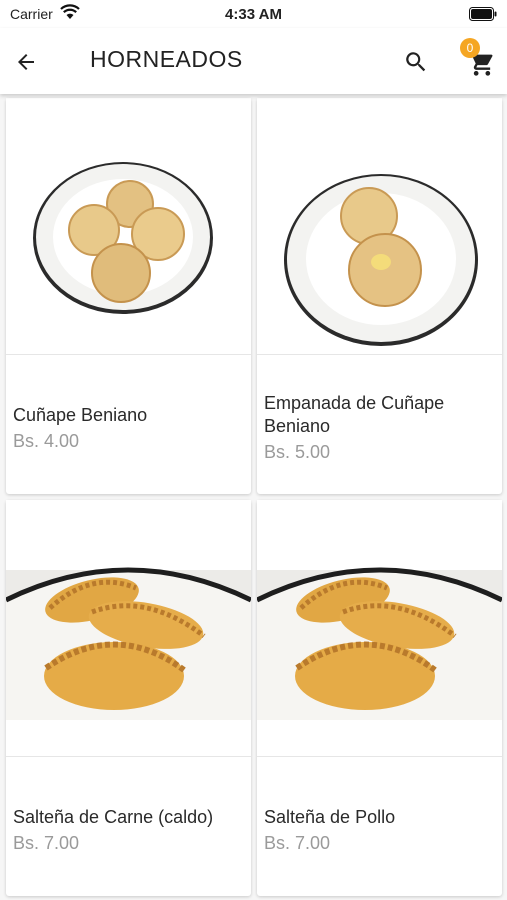  What do you see at coordinates (80, 415) in the screenshot?
I see `product-name: Cuñape Beniano` at bounding box center [80, 415].